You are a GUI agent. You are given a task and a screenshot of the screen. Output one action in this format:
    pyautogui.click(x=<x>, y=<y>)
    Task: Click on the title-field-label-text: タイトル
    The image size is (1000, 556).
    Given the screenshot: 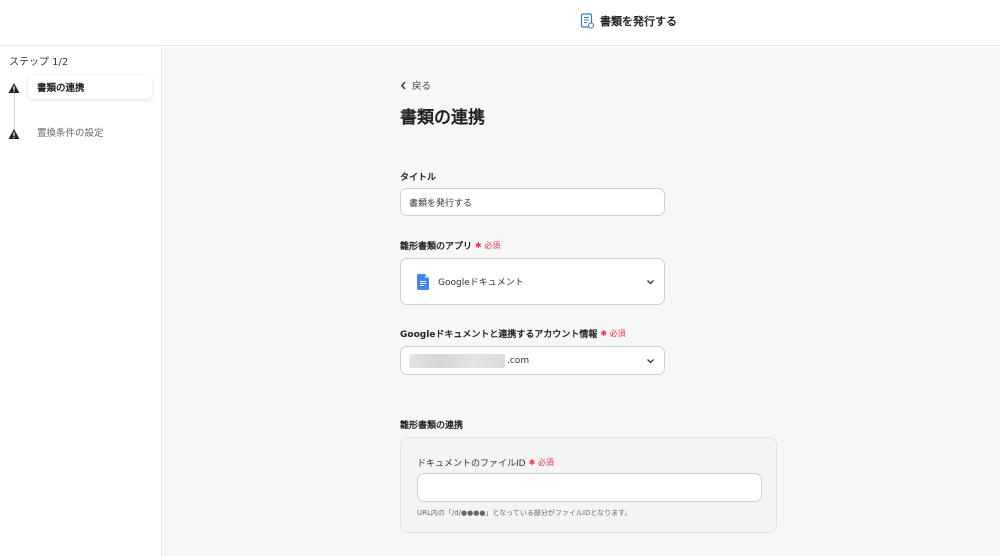 What is the action you would take?
    pyautogui.click(x=418, y=178)
    